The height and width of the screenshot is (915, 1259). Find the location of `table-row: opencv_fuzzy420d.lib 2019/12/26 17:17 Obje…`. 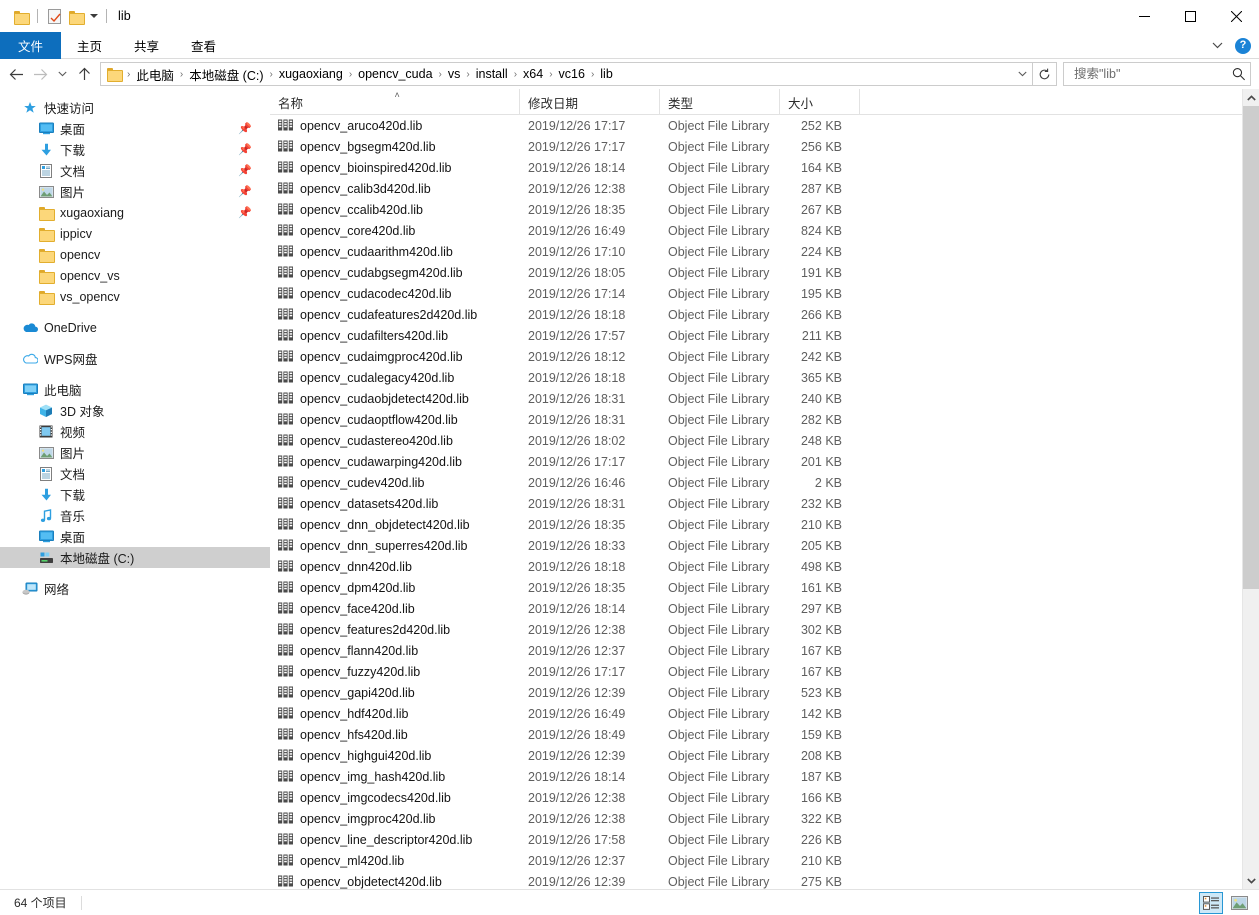

table-row: opencv_fuzzy420d.lib 2019/12/26 17:17 Obje… is located at coordinates (764, 671).